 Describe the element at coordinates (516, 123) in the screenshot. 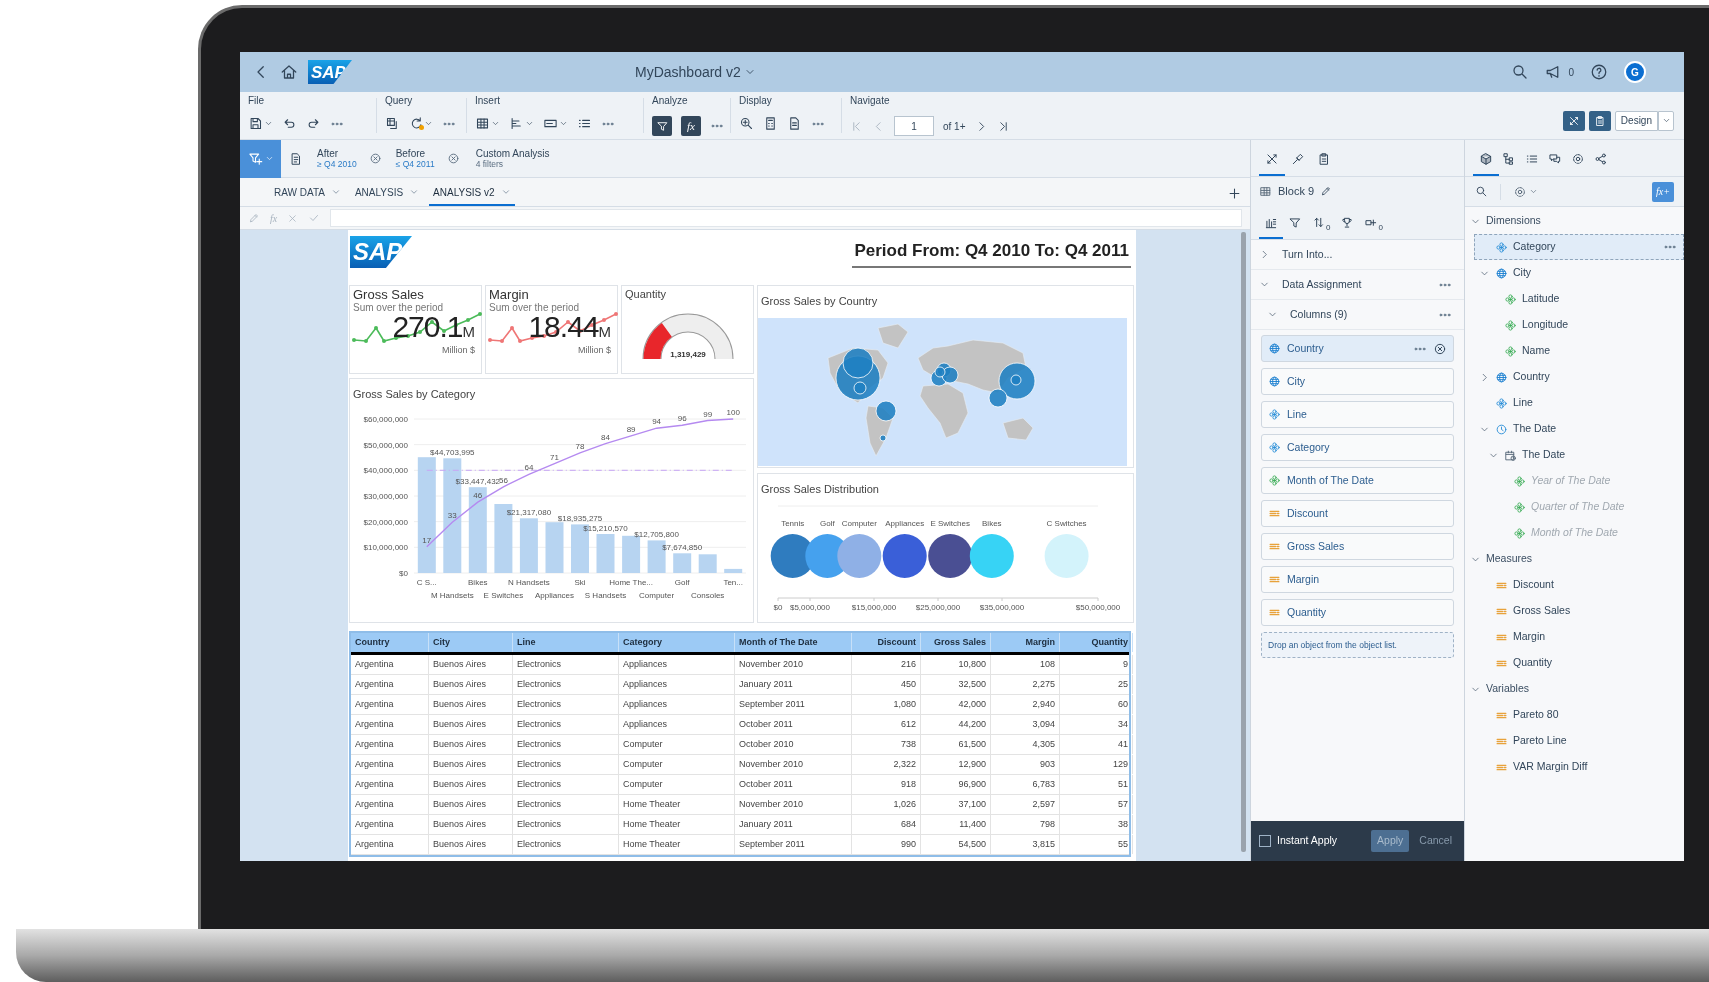

I see `bar-chart-icon` at that location.